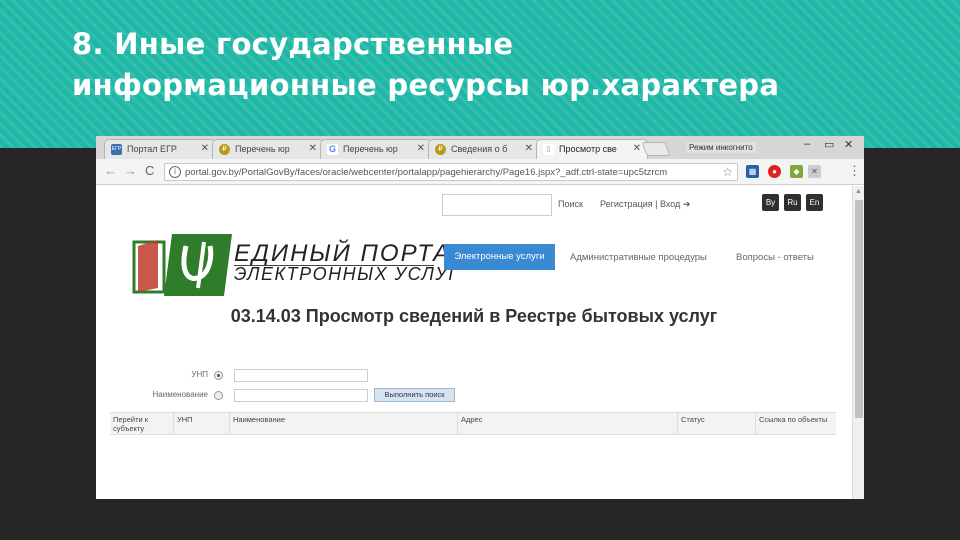 Image resolution: width=960 pixels, height=540 pixels. Describe the element at coordinates (717, 423) in the screenshot. I see `col-status: Статус` at that location.